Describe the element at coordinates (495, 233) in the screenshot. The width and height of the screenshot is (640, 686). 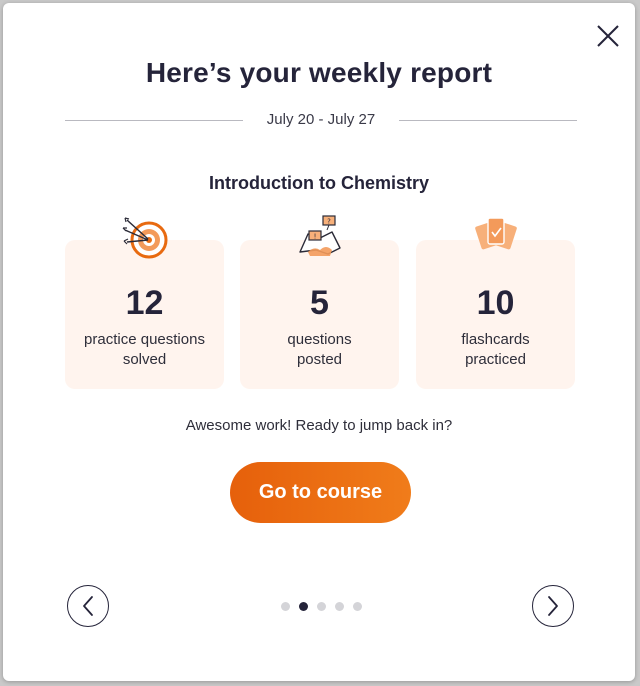
I see `flashcards-icon` at that location.